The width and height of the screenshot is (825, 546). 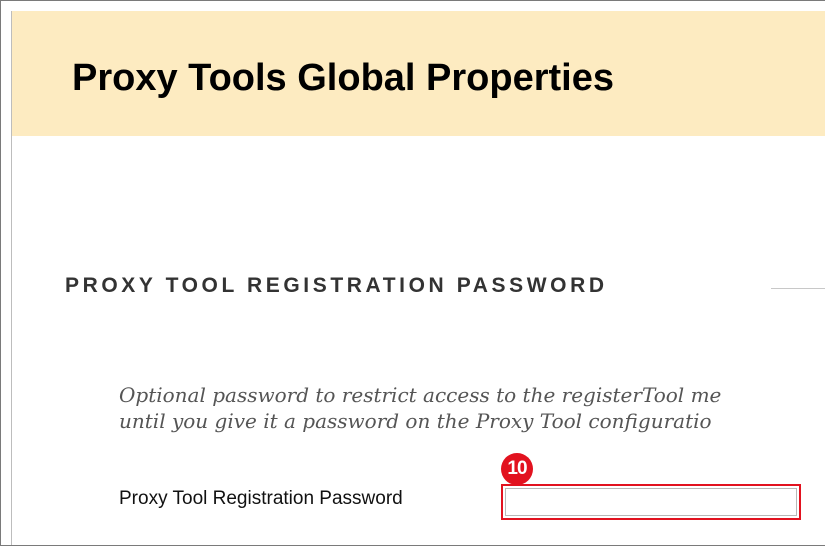 I want to click on page-title: Proxy Tools Global Properties, so click(x=343, y=78).